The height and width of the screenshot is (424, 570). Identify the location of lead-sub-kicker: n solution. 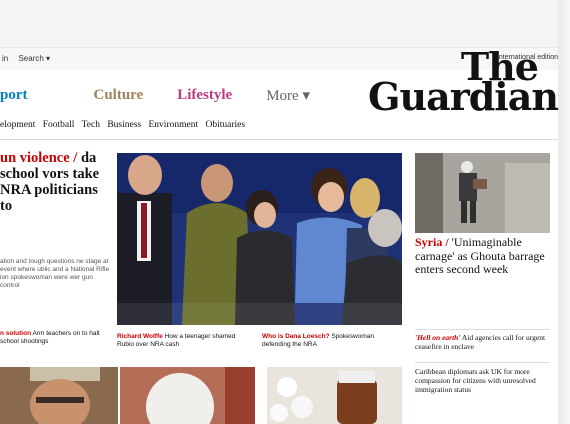
(16, 333).